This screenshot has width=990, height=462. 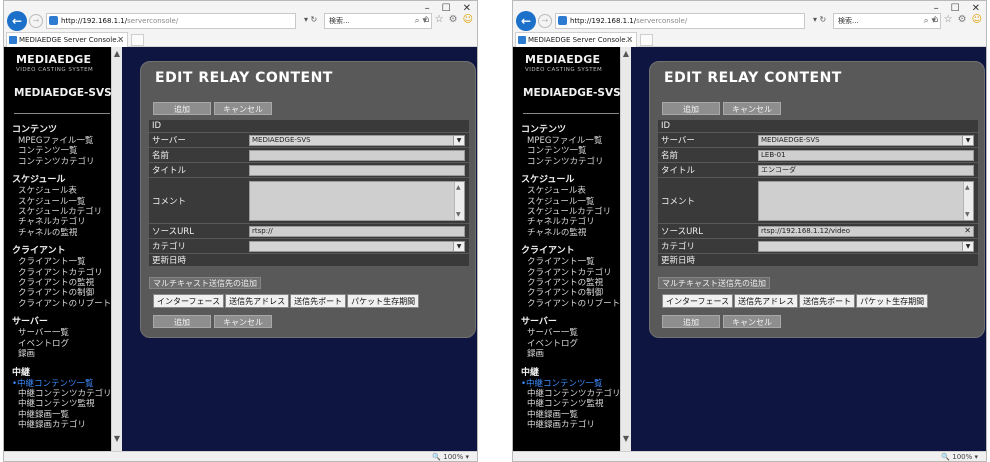 What do you see at coordinates (357, 170) in the screenshot?
I see `title-input` at bounding box center [357, 170].